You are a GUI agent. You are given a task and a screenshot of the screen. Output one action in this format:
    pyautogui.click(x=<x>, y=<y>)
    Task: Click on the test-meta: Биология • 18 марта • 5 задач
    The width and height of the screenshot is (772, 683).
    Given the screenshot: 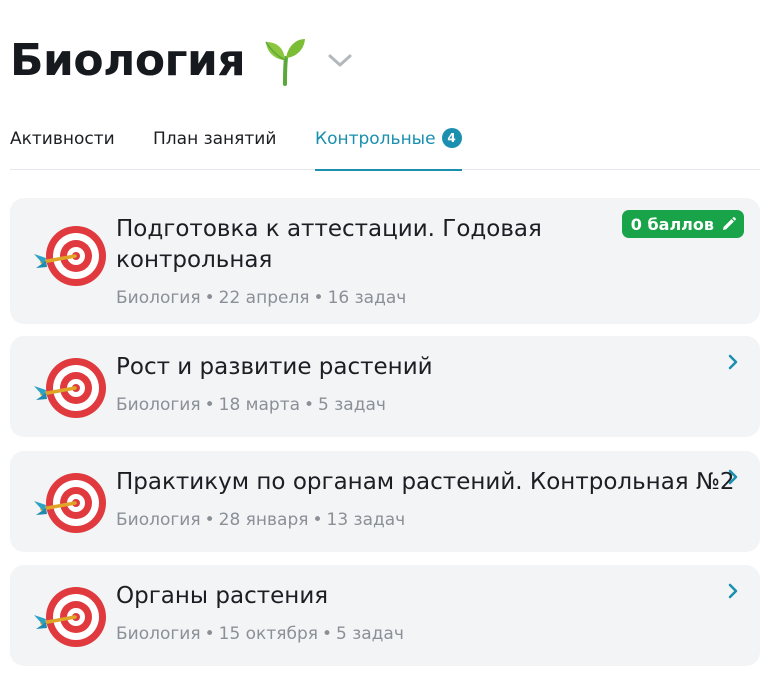 What is the action you would take?
    pyautogui.click(x=251, y=405)
    